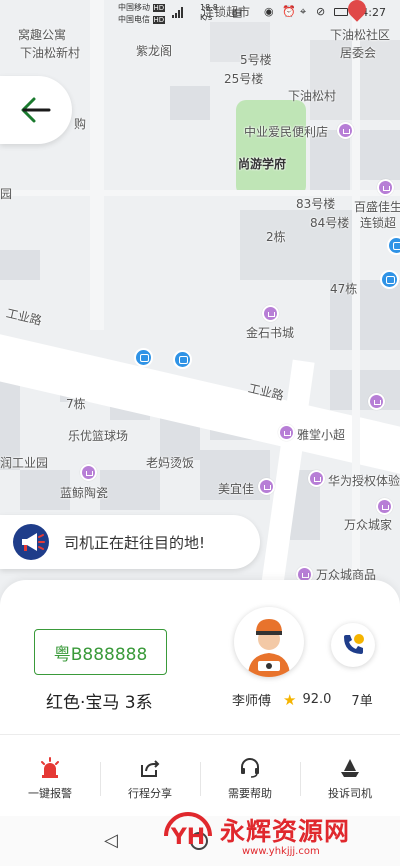  What do you see at coordinates (252, 701) in the screenshot?
I see `driver-name: 李师傅` at bounding box center [252, 701].